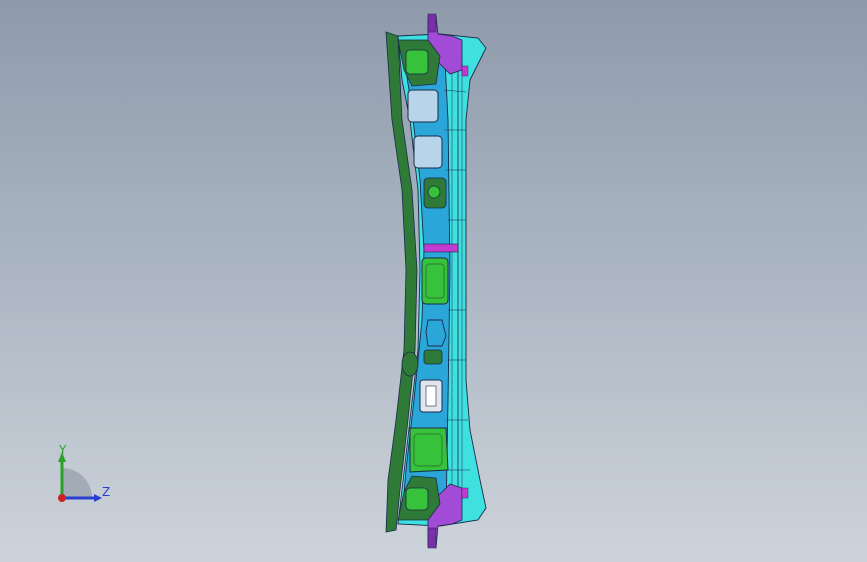 Image resolution: width=867 pixels, height=562 pixels. What do you see at coordinates (410, 364) in the screenshot?
I see `side-bump` at bounding box center [410, 364].